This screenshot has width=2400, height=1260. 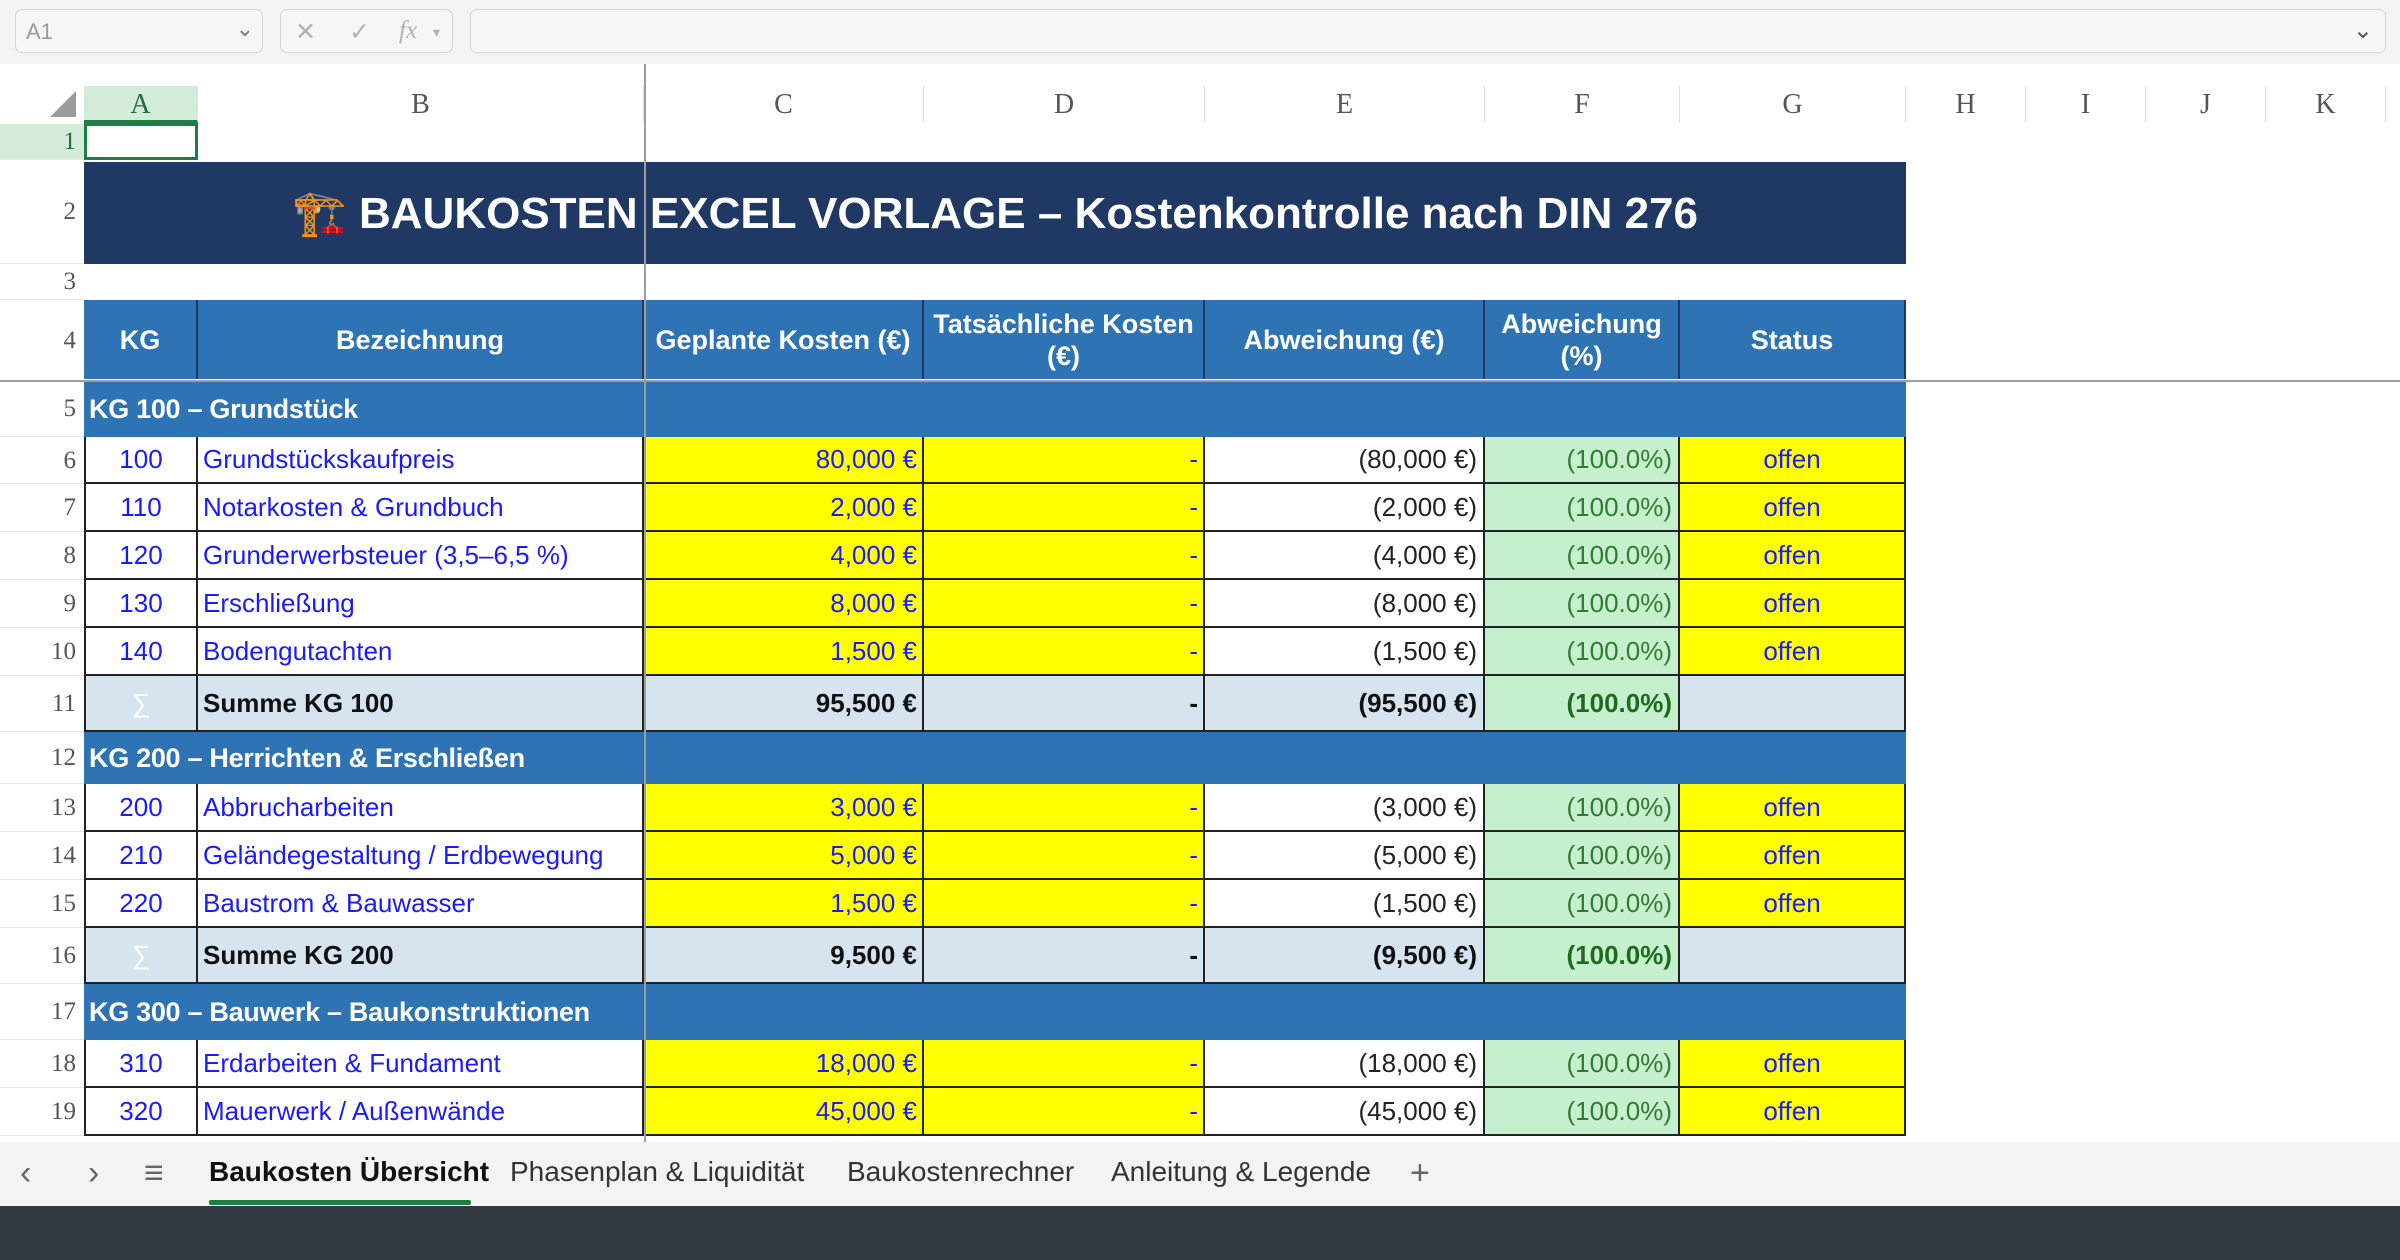 I want to click on column-header-a: A, so click(x=141, y=104).